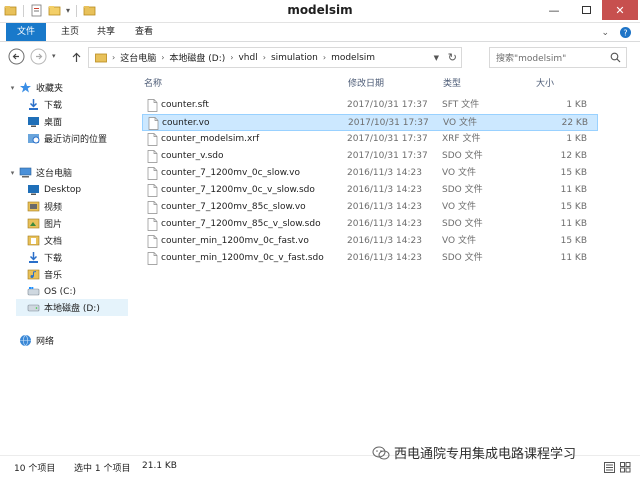 The image size is (640, 481). I want to click on sidebar-item-label: 最近访问的位置, so click(76, 140).